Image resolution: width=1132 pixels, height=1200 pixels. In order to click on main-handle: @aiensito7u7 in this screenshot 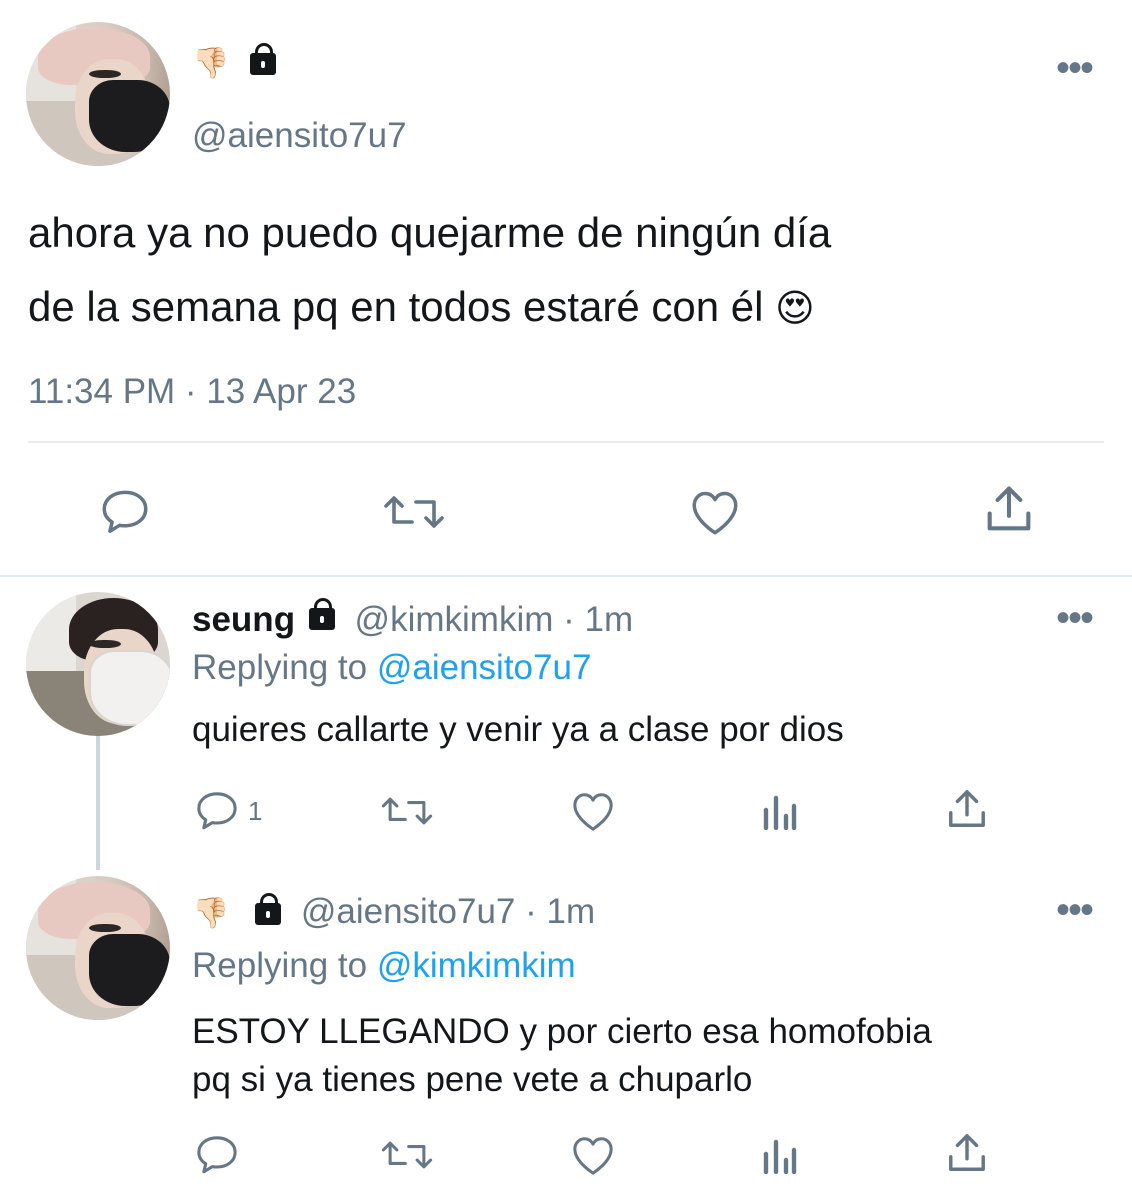, I will do `click(299, 136)`.